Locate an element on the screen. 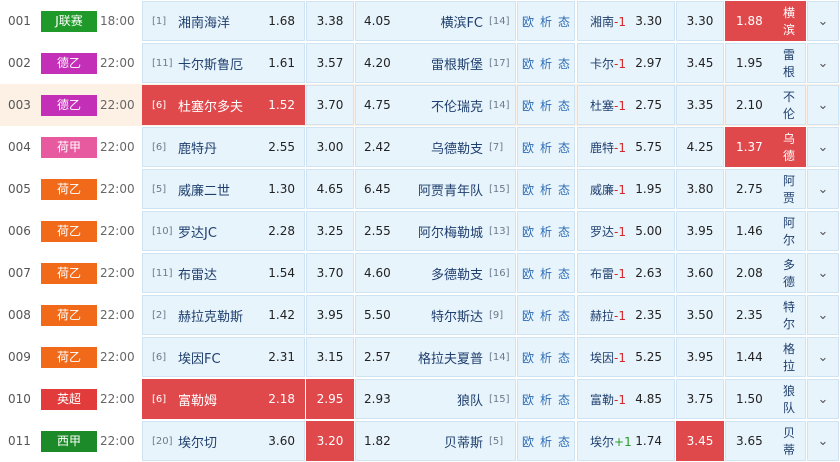  home-win-odds-cell: [11] 布雷达 1.54 is located at coordinates (223, 273).